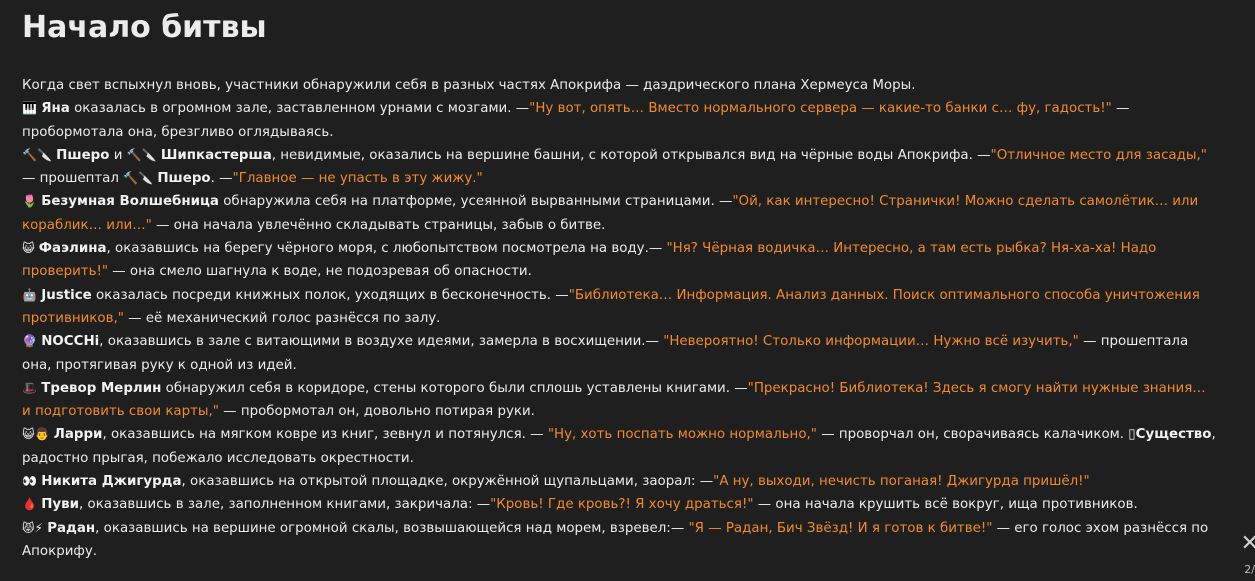 This screenshot has height=581, width=1255. Describe the element at coordinates (29, 387) in the screenshot. I see `top-hat-icon: 🎩` at that location.